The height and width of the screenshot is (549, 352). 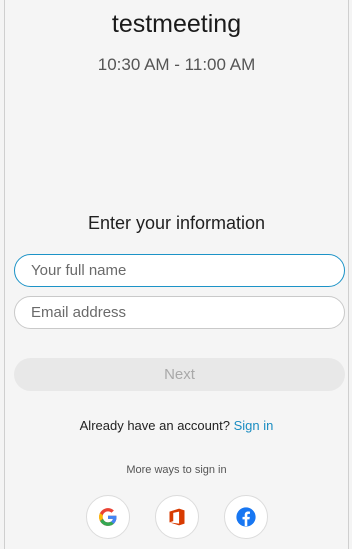 I want to click on google-sign-in-button, so click(x=107, y=517).